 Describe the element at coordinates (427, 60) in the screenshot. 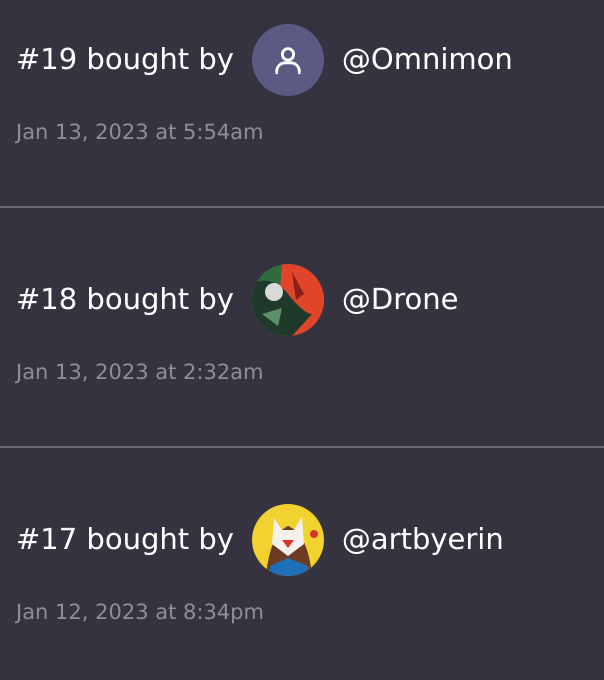

I see `buyer-handle: @Omnimon` at that location.